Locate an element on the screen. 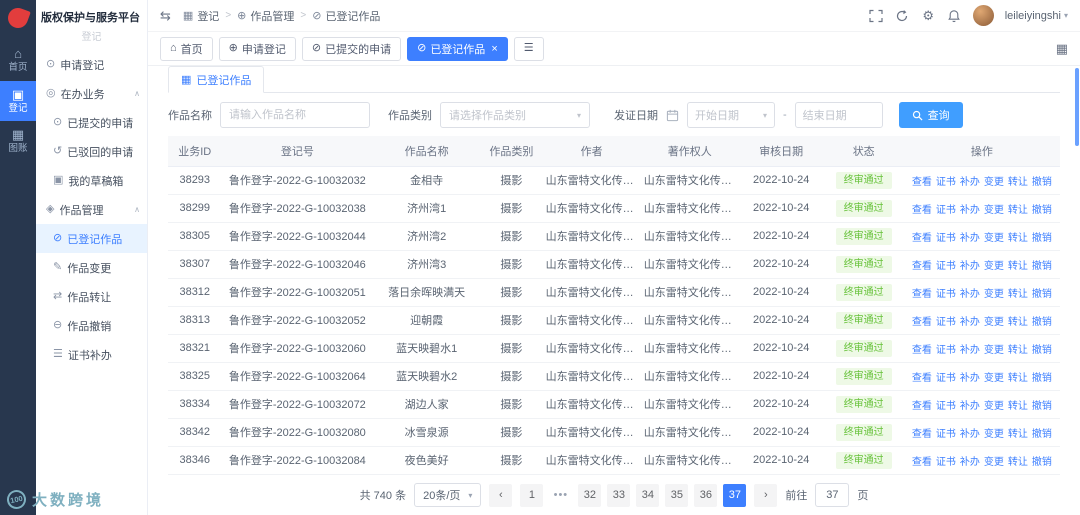 Image resolution: width=1080 pixels, height=515 pixels. page-button: 34 is located at coordinates (648, 495).